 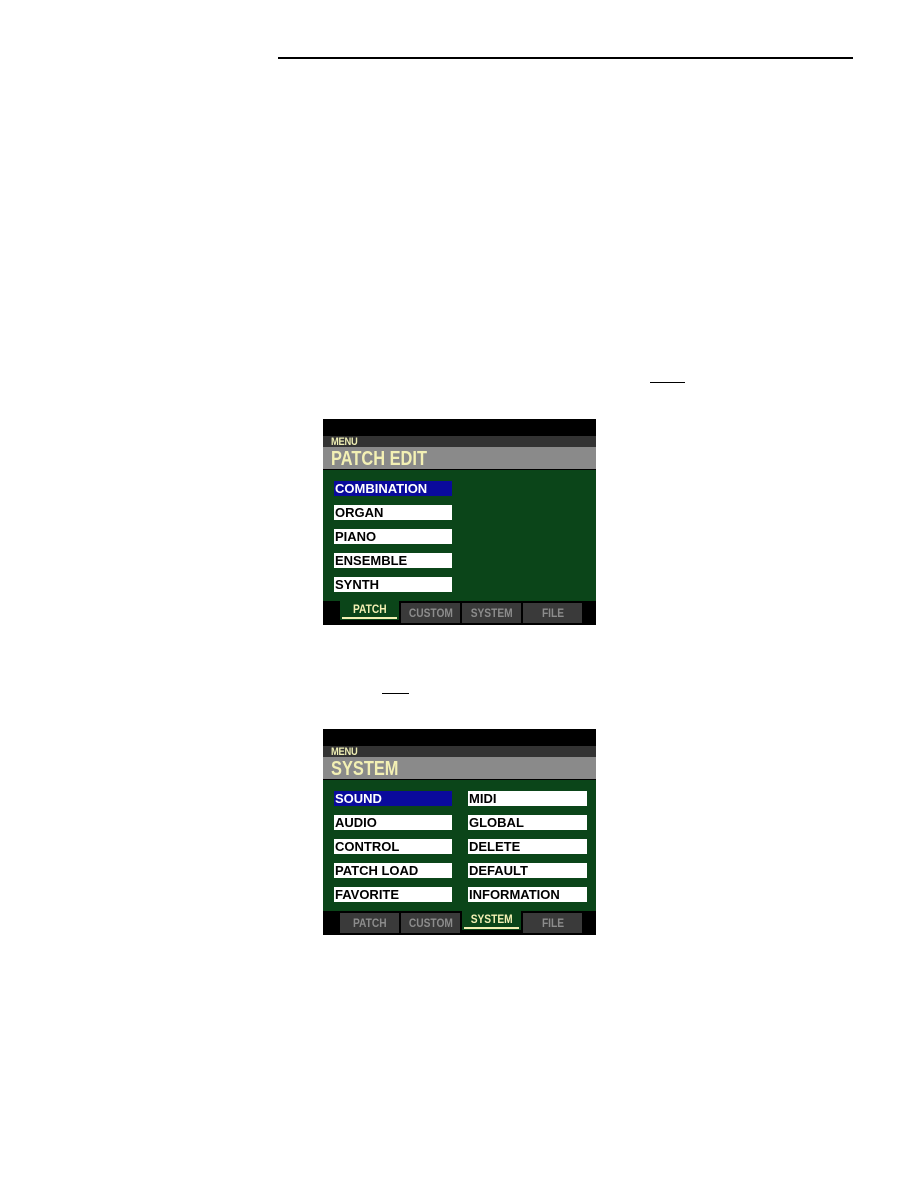 What do you see at coordinates (393, 894) in the screenshot?
I see `menu-item-favorite: FAVORITE` at bounding box center [393, 894].